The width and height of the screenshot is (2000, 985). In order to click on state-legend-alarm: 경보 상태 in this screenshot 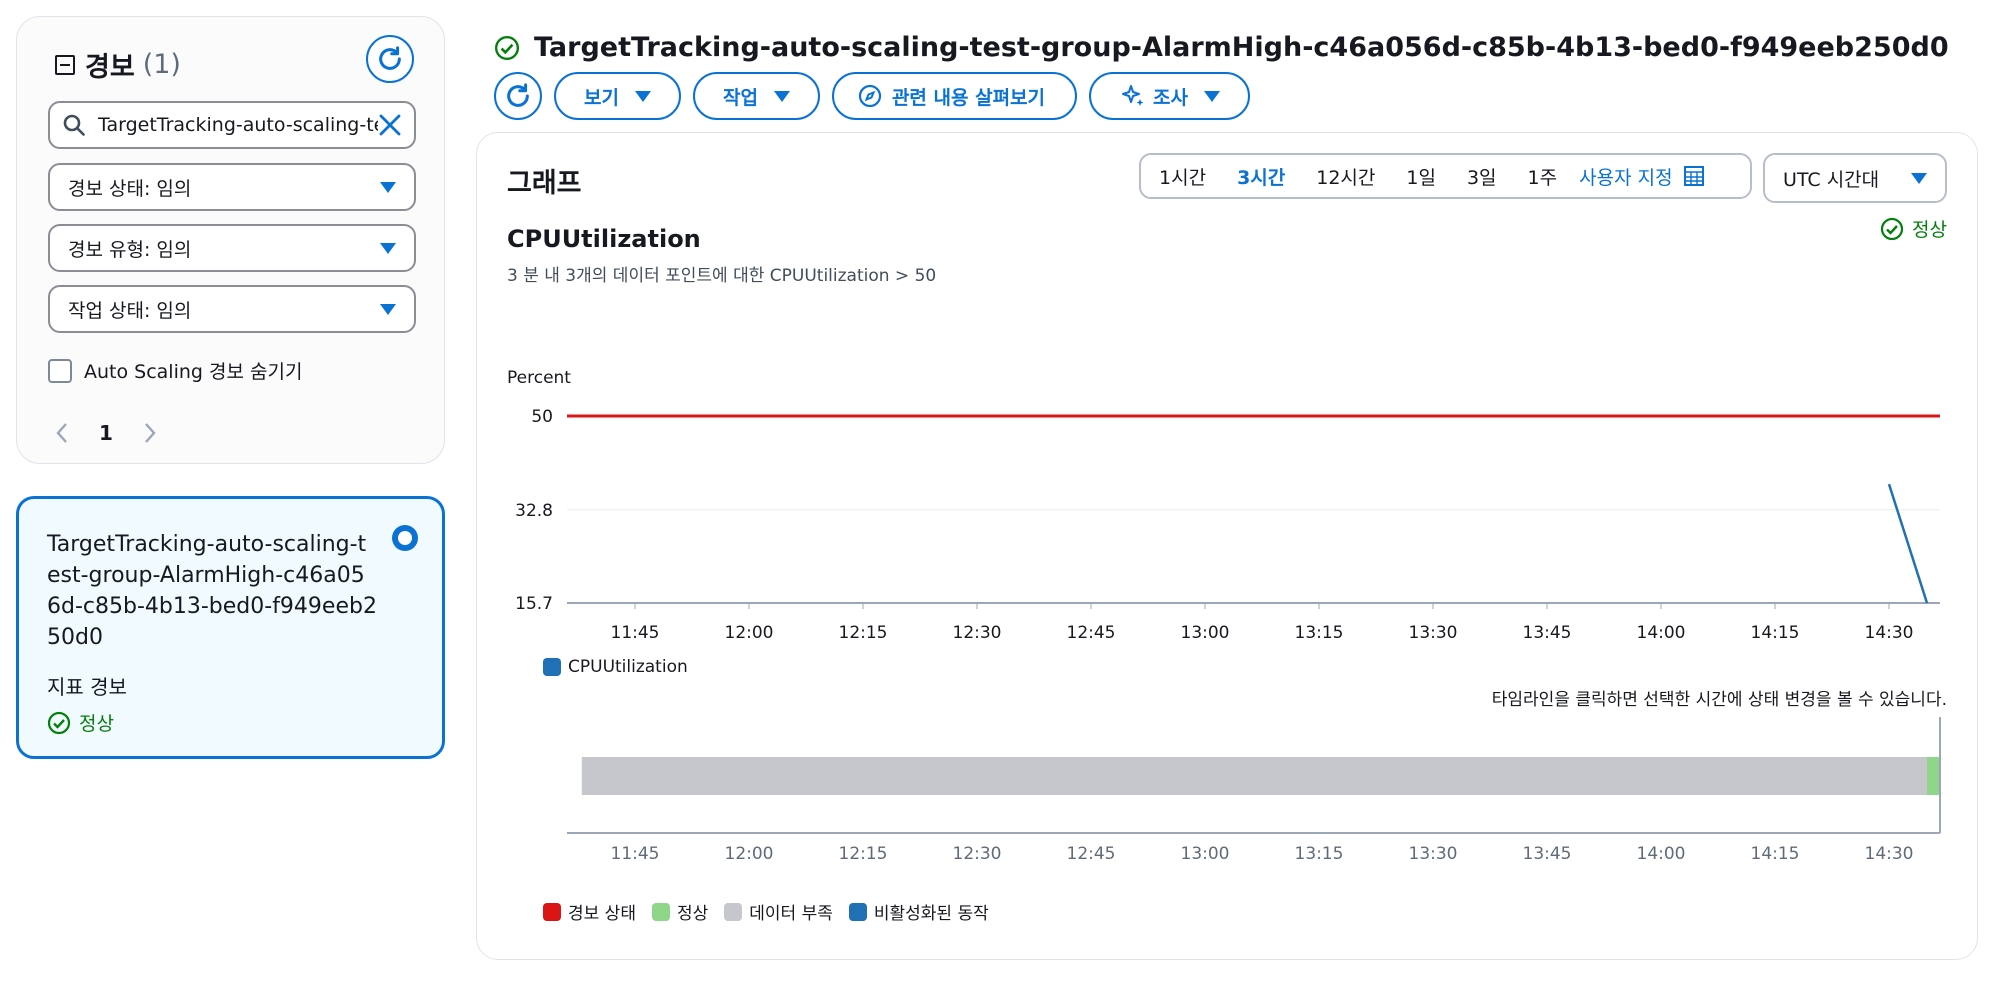, I will do `click(589, 911)`.